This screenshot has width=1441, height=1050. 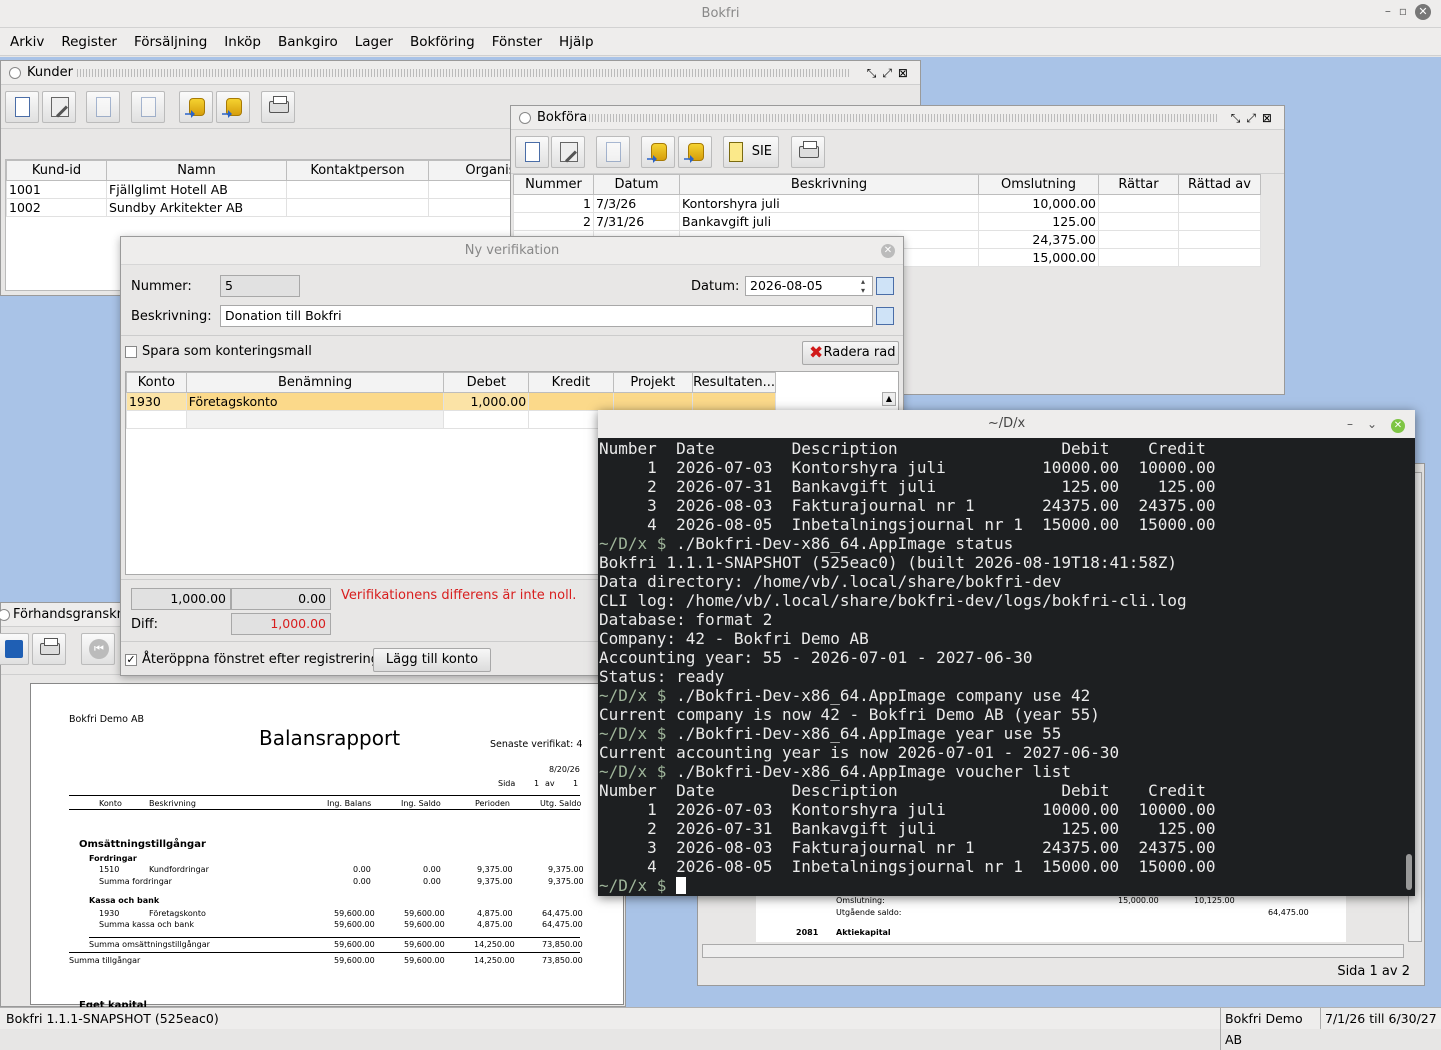 I want to click on col-datum: Datum, so click(x=636, y=184).